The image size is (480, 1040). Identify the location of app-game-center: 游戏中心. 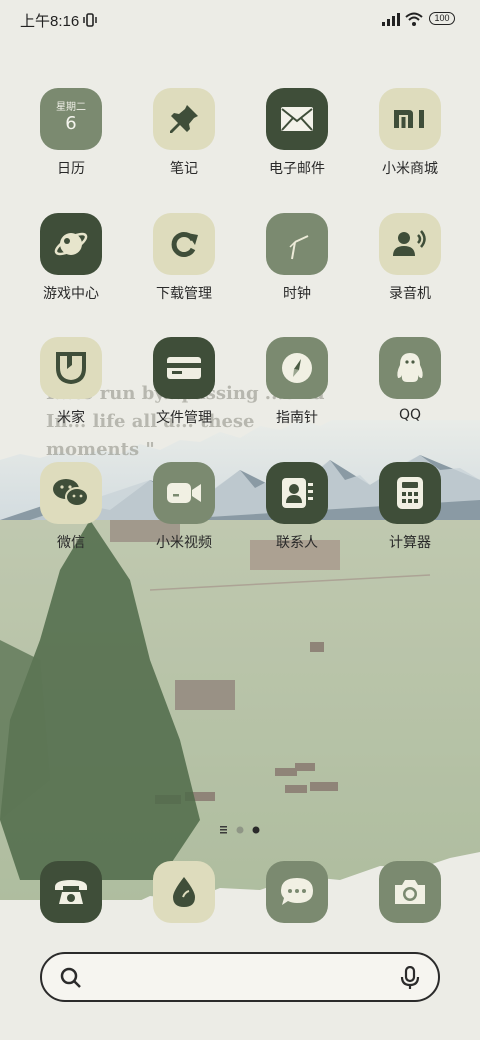
(71, 258).